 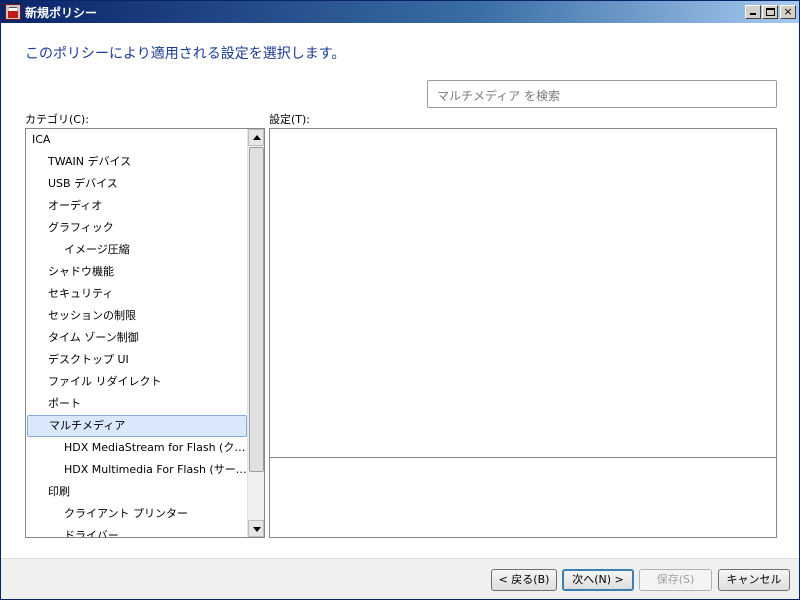 I want to click on scroll-down-button, so click(x=256, y=528).